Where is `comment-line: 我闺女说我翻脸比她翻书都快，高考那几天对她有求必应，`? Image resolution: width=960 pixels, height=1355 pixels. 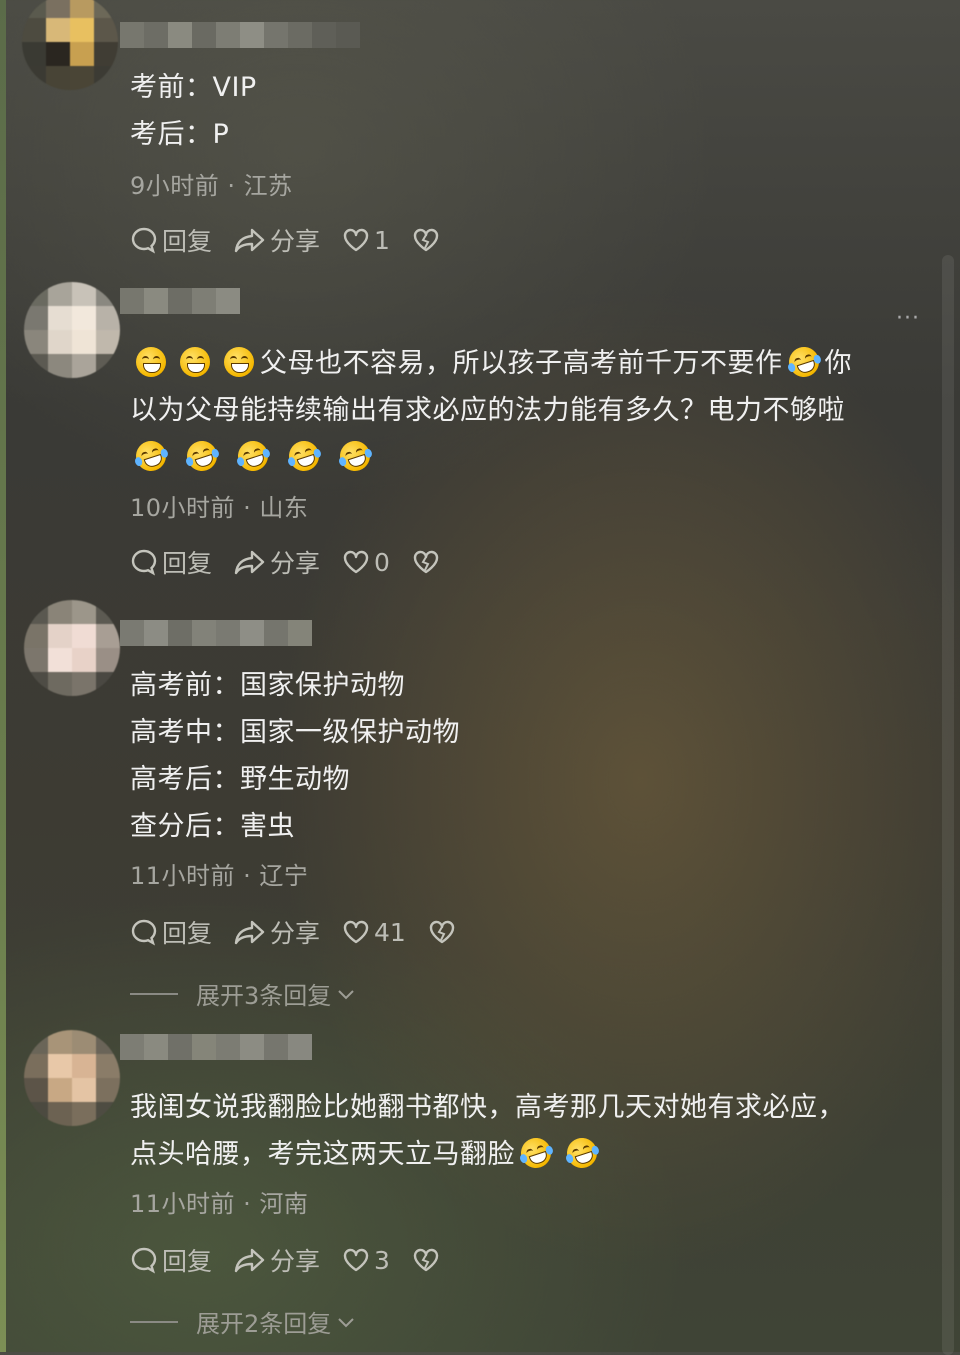
comment-line: 我闺女说我翻脸比她翻书都快，高考那几天对她有求必应， is located at coordinates (487, 1107).